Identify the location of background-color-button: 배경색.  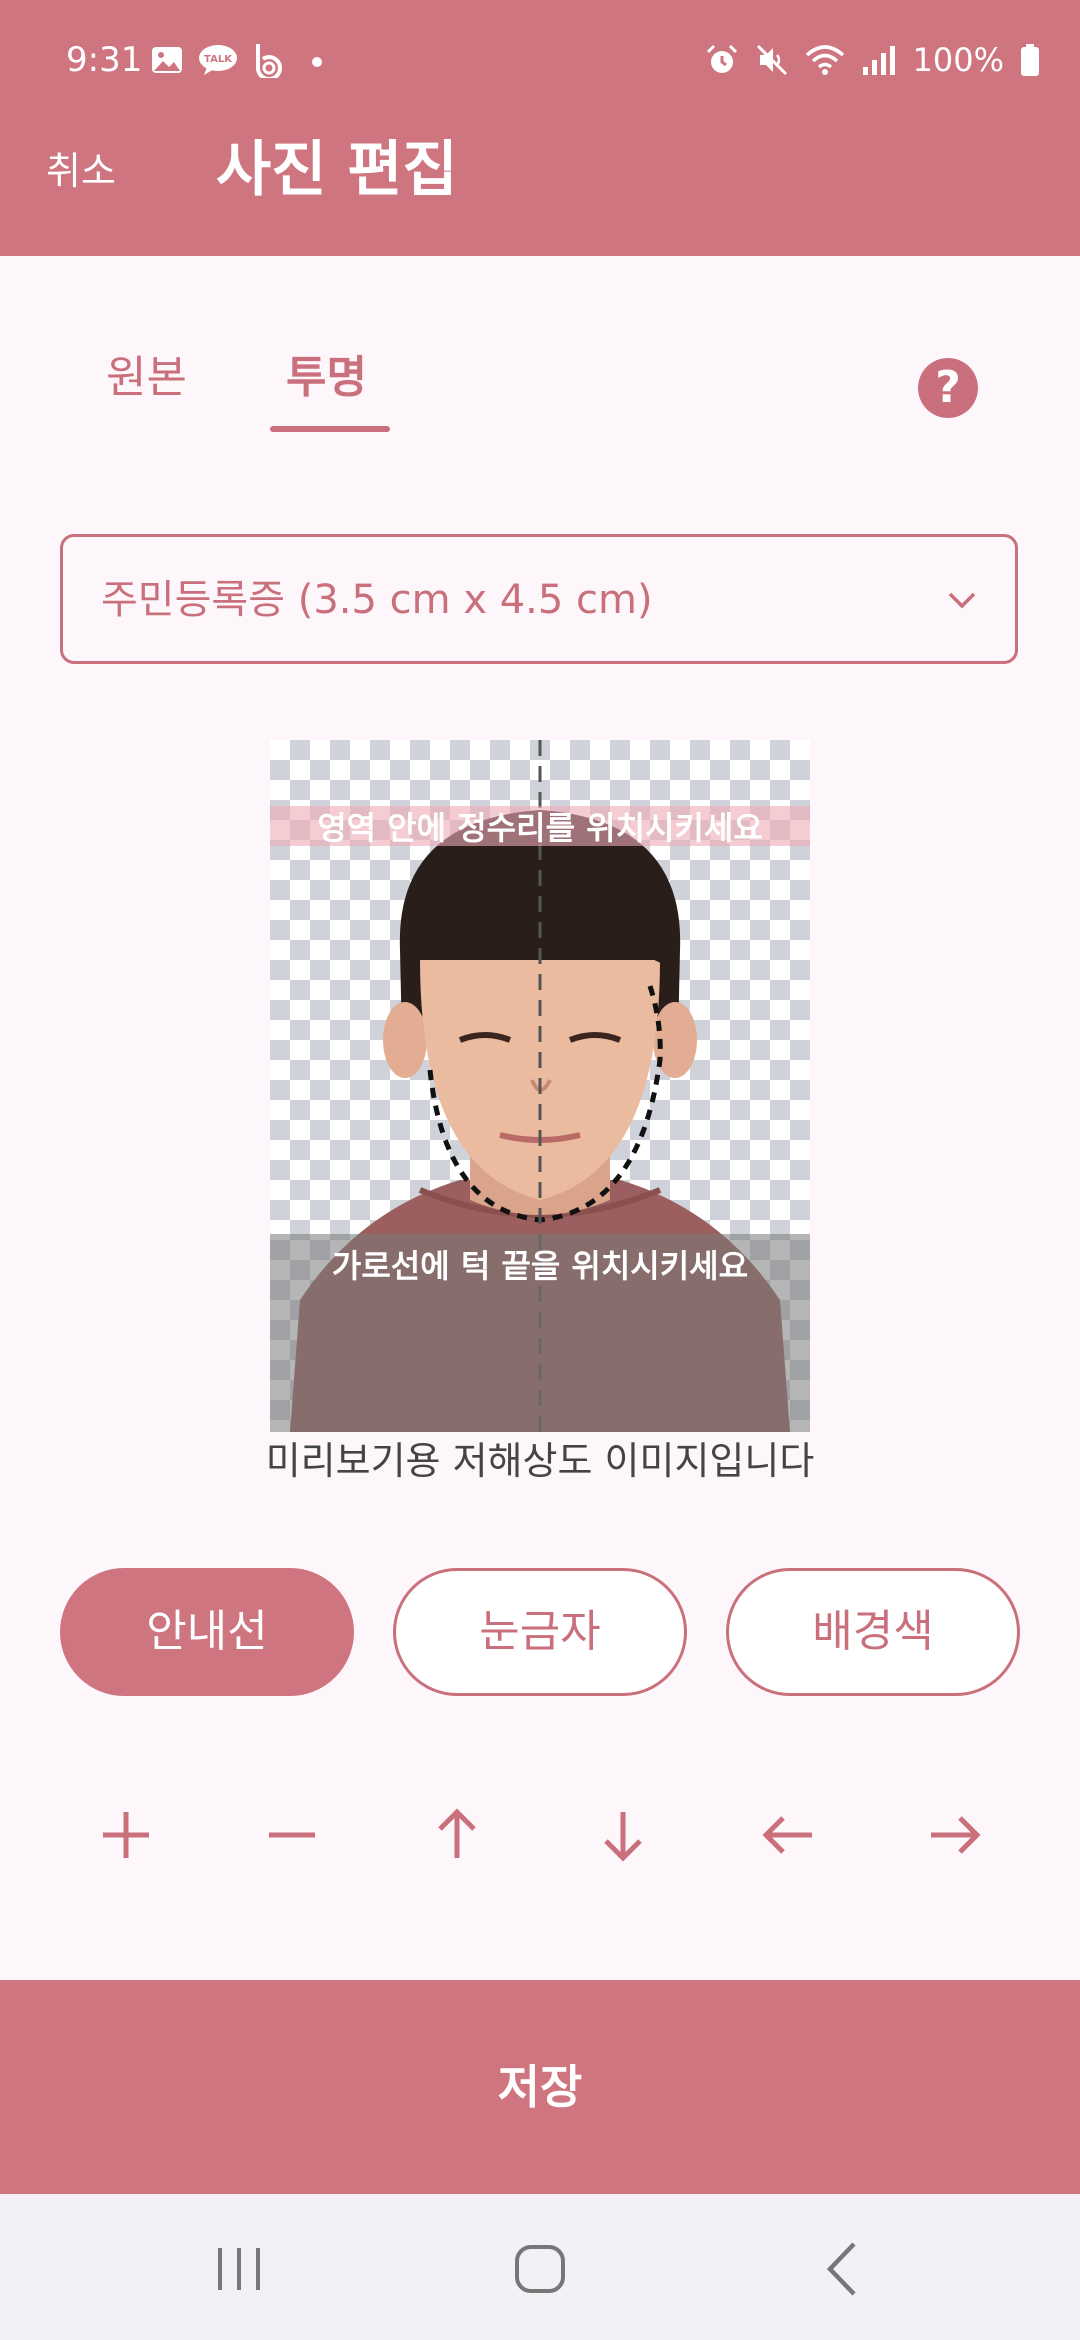
(873, 1632).